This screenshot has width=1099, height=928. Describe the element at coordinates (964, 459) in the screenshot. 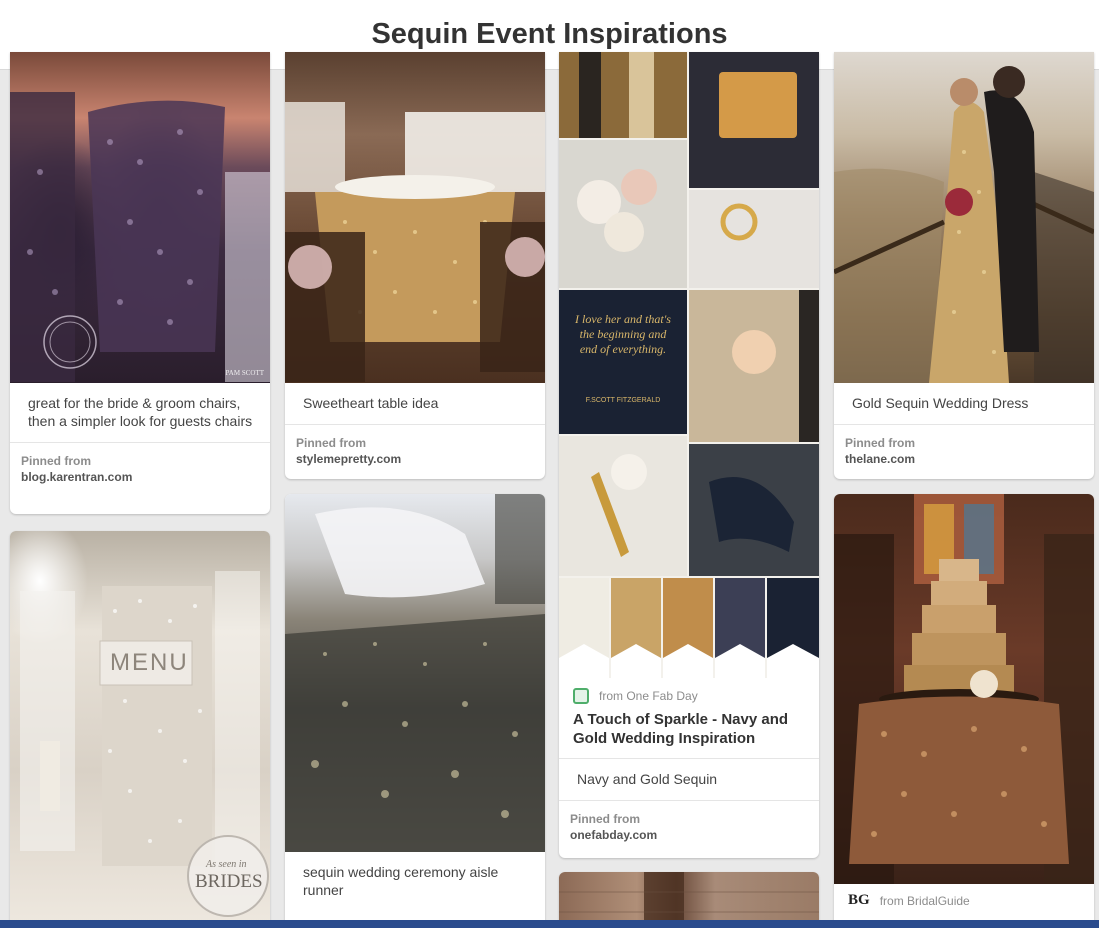

I see `pinned-source-link: thelane.com` at that location.